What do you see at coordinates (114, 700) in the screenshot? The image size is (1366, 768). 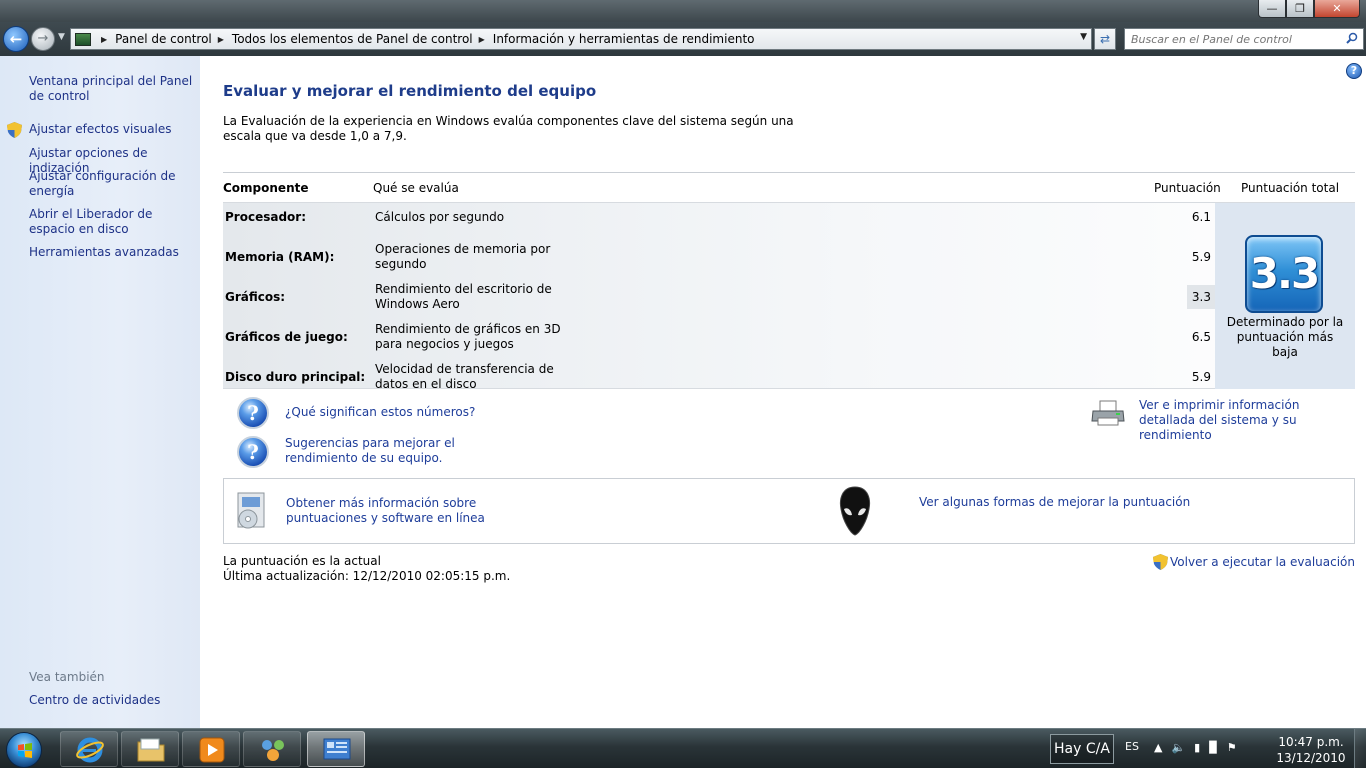 I see `sidebar-link-action-center: Centro de actividades` at bounding box center [114, 700].